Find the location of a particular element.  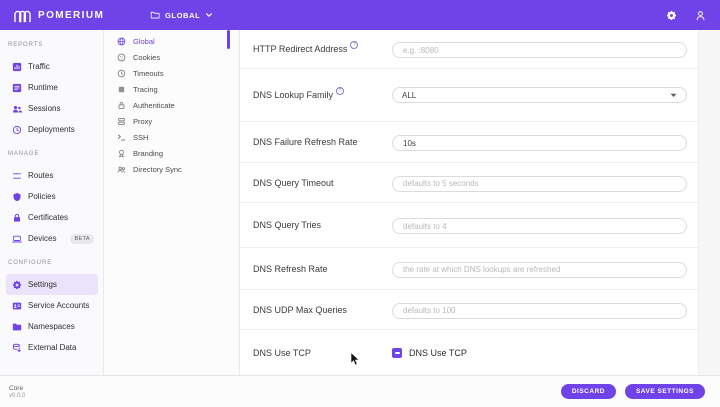

brand-name: POMERIUM is located at coordinates (71, 15).